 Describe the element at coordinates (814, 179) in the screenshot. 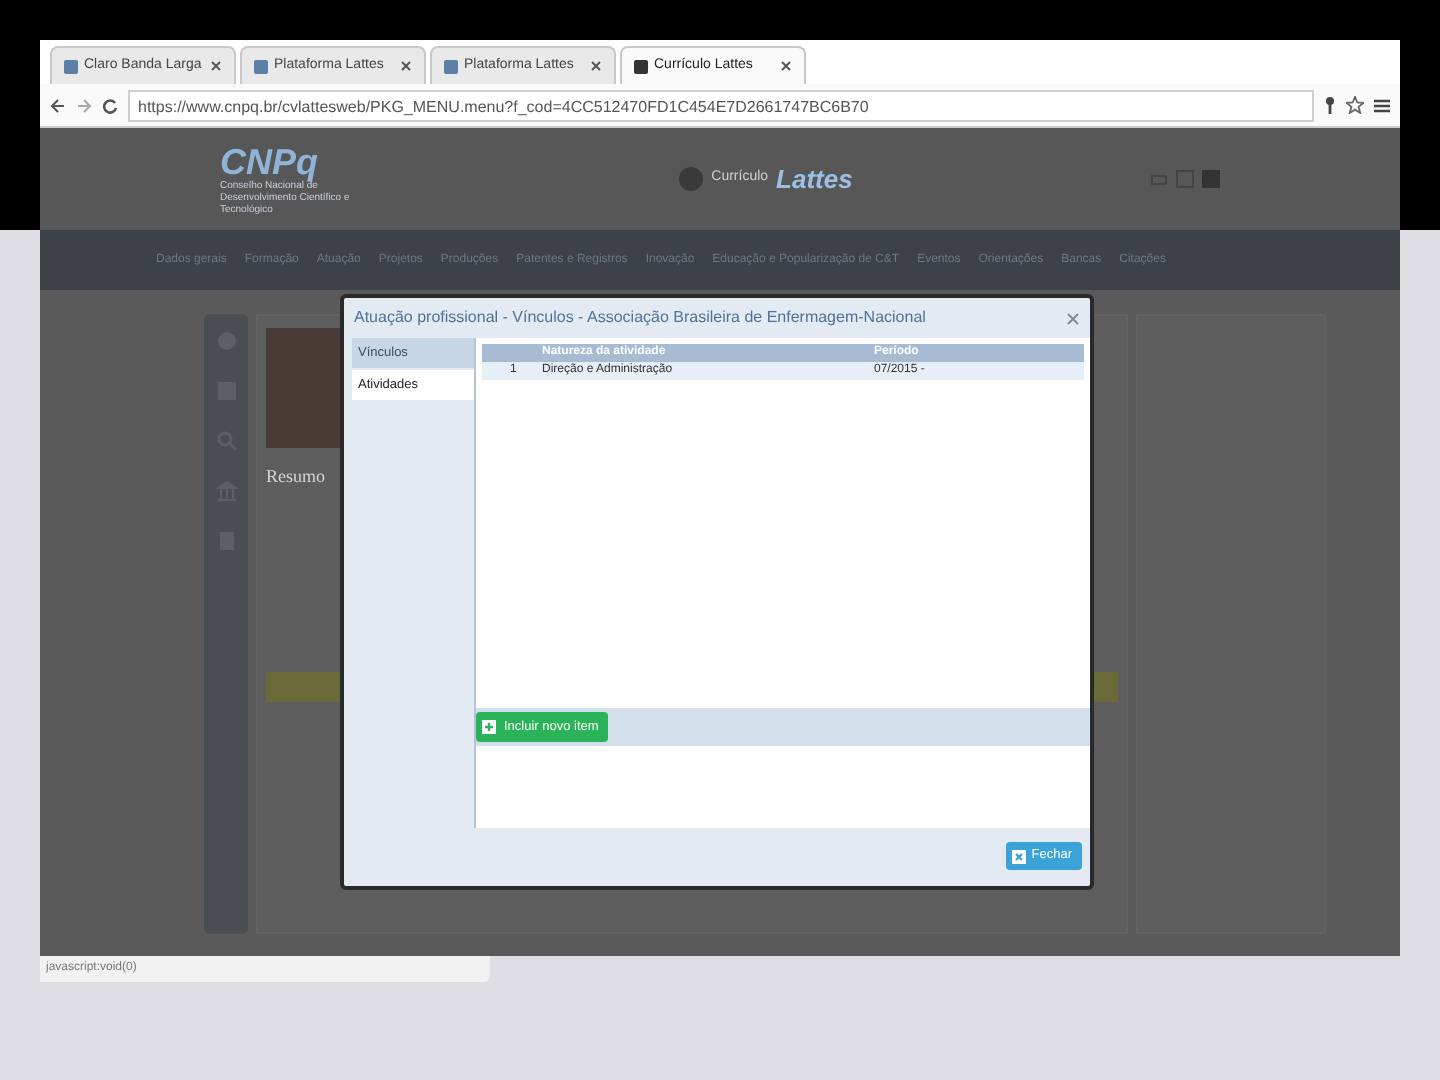

I see `brand-name: Lattes` at that location.